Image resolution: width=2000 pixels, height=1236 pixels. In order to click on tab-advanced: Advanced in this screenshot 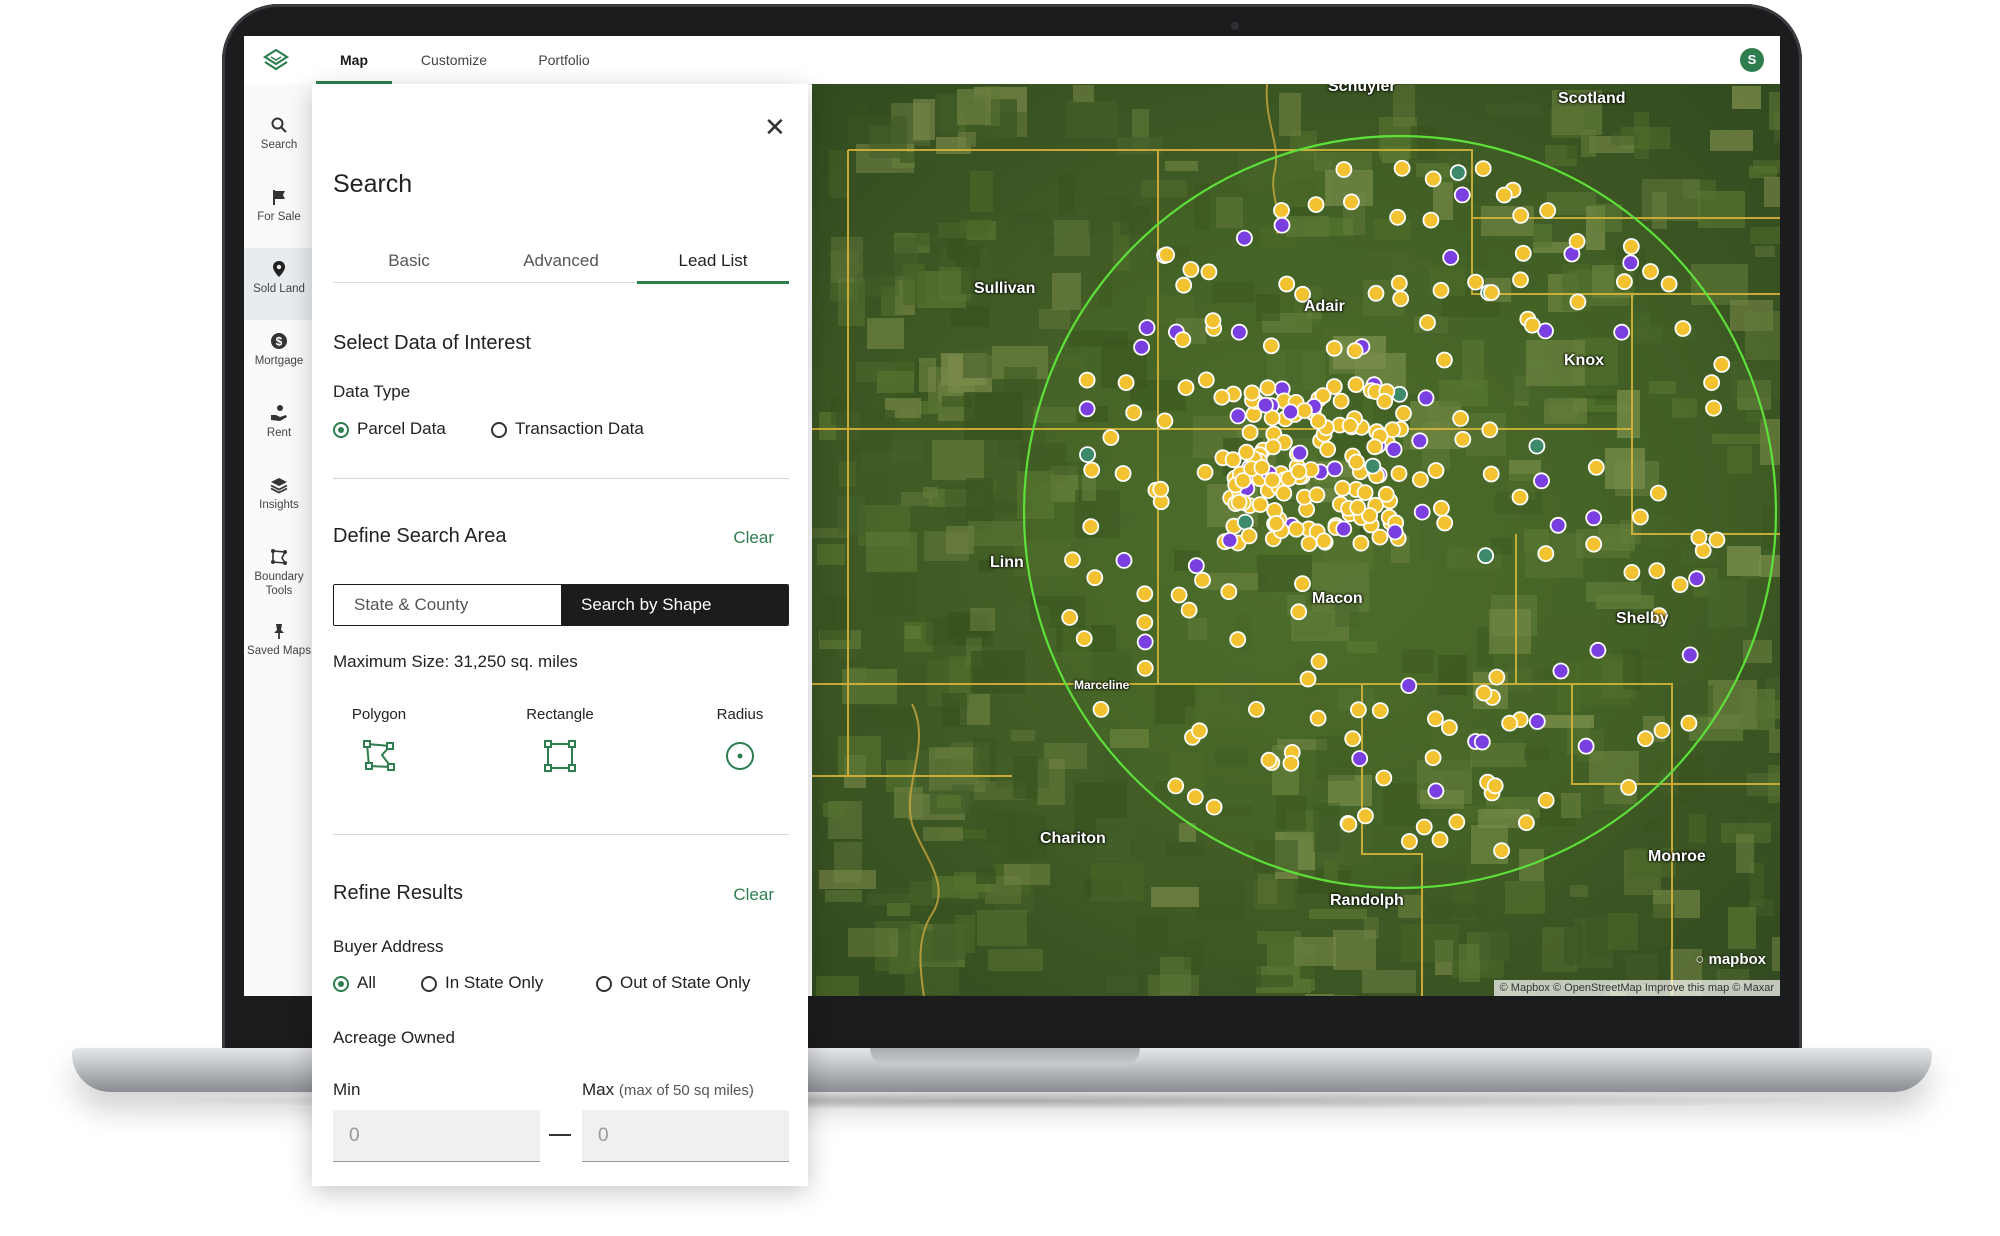, I will do `click(561, 261)`.